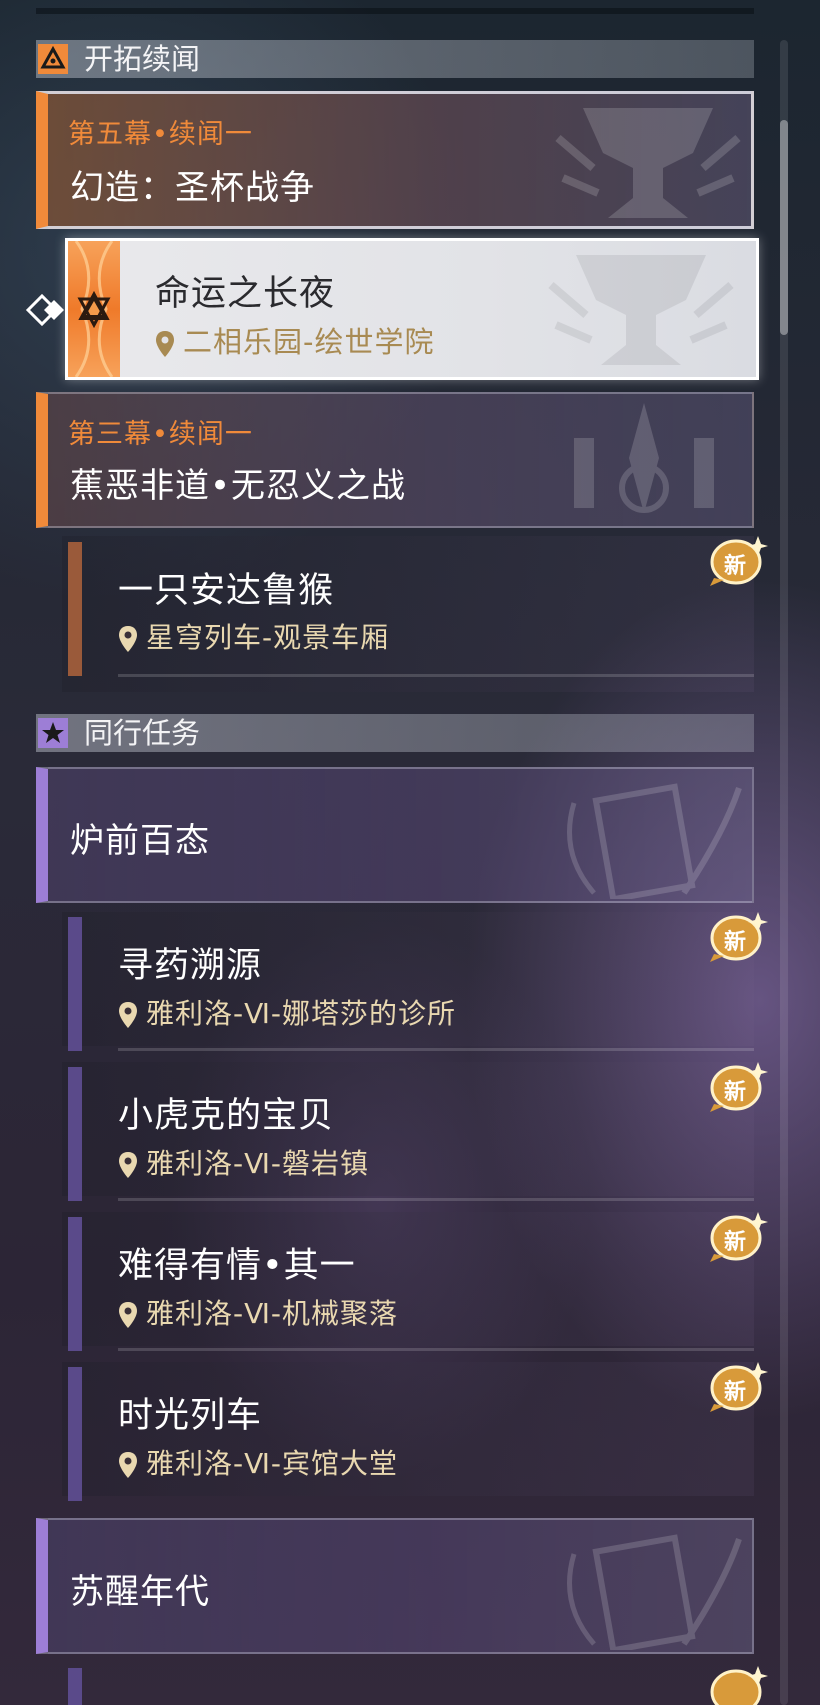 This screenshot has height=1705, width=820. Describe the element at coordinates (142, 733) in the screenshot. I see `section-title: 同行任务` at that location.